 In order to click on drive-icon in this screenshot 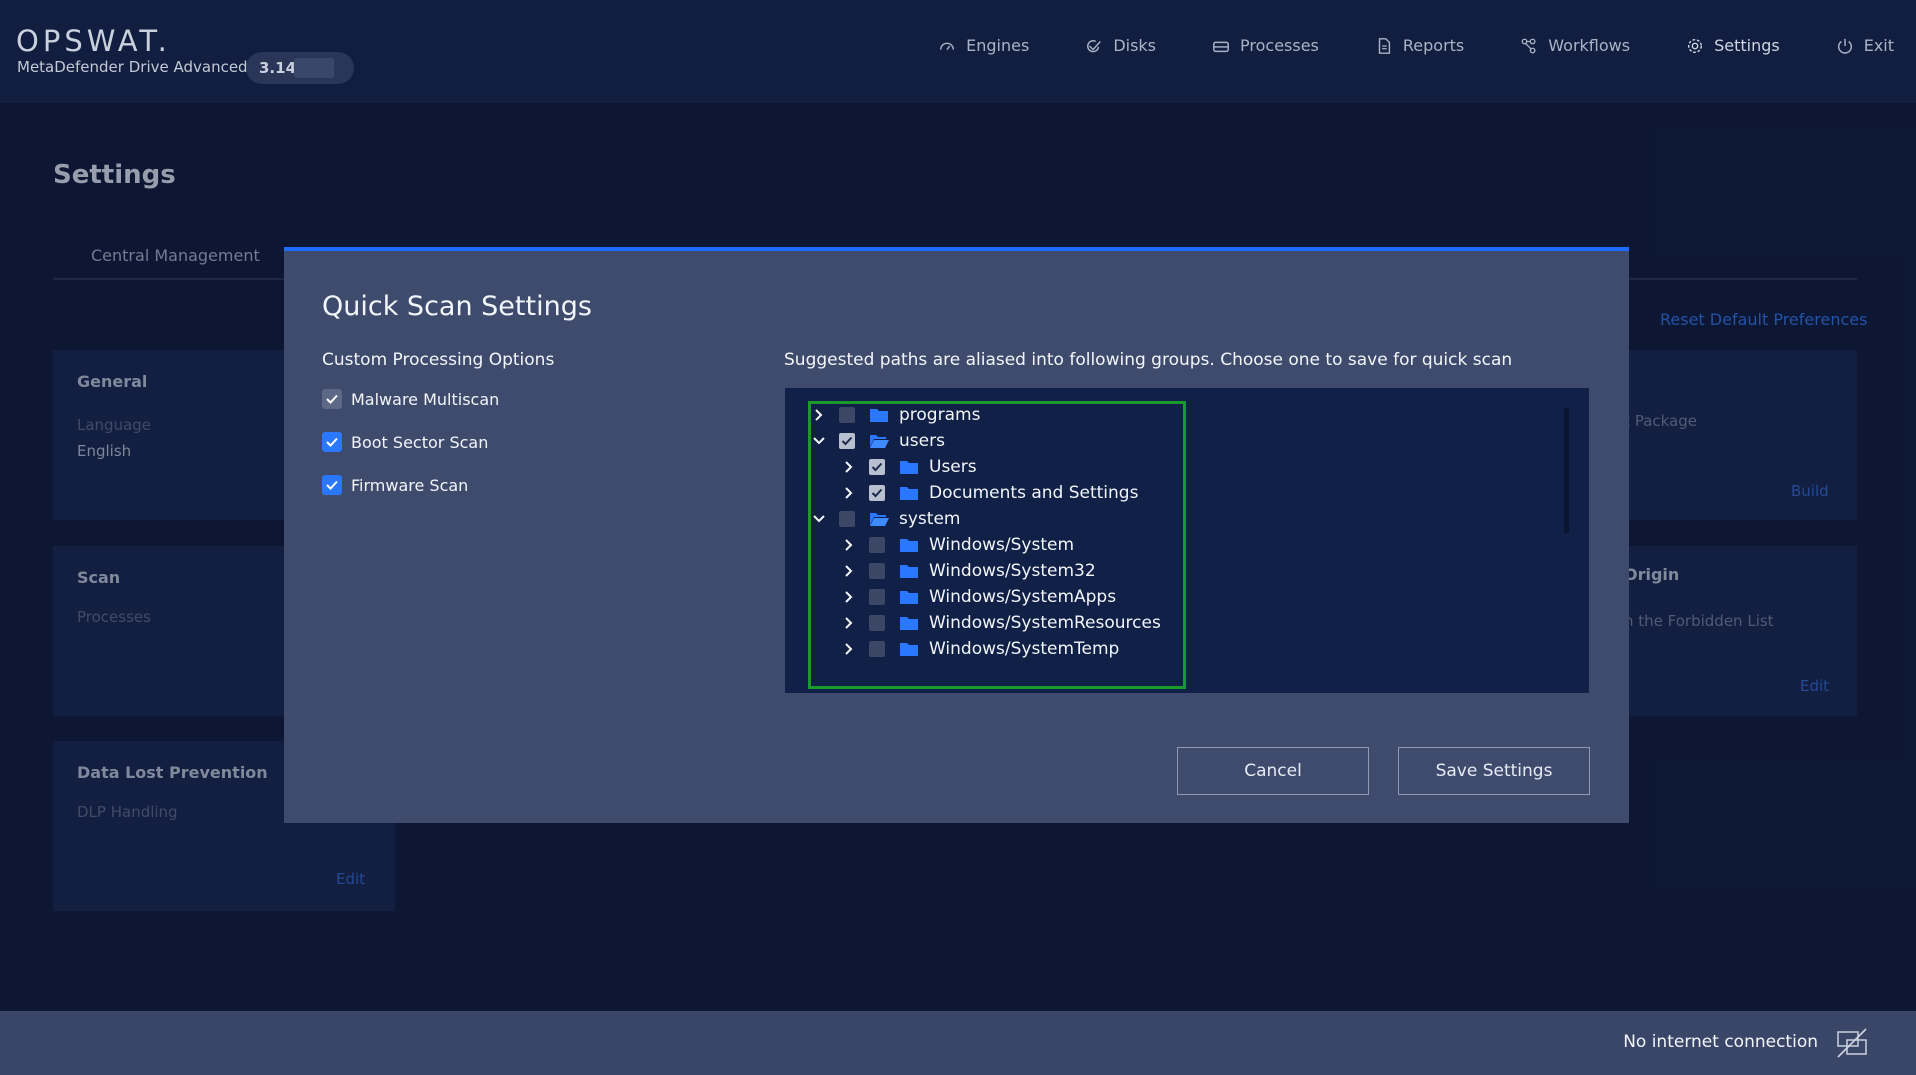, I will do `click(1221, 46)`.